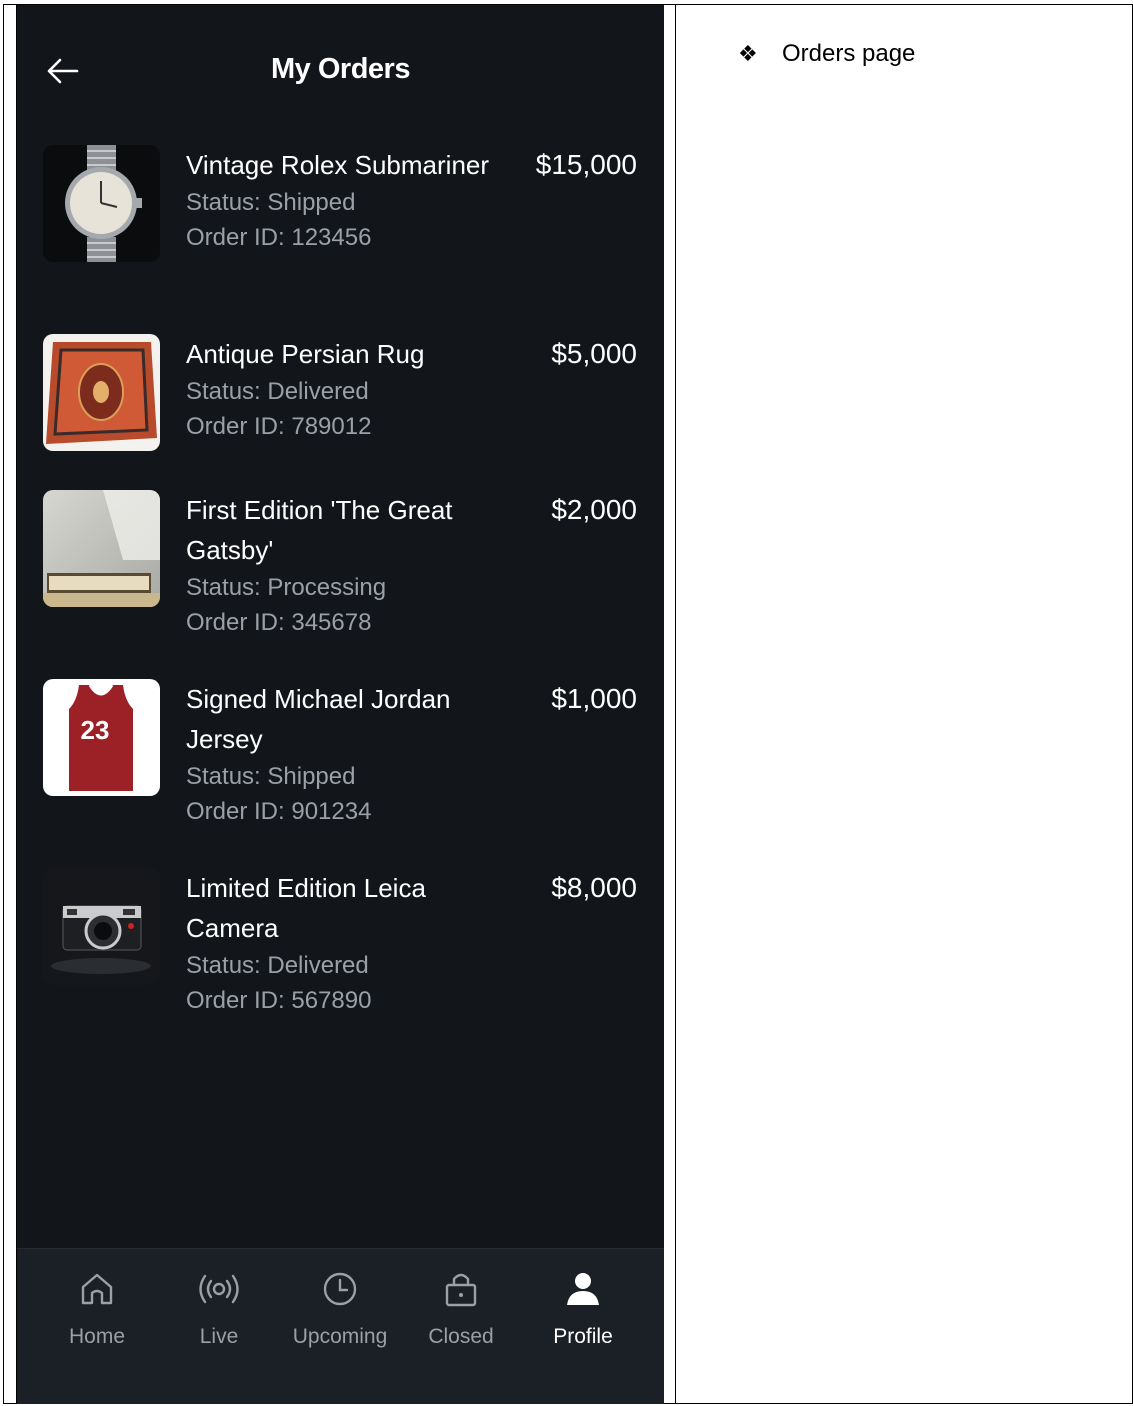 The image size is (1133, 1406). What do you see at coordinates (461, 1290) in the screenshot?
I see `lock-icon` at bounding box center [461, 1290].